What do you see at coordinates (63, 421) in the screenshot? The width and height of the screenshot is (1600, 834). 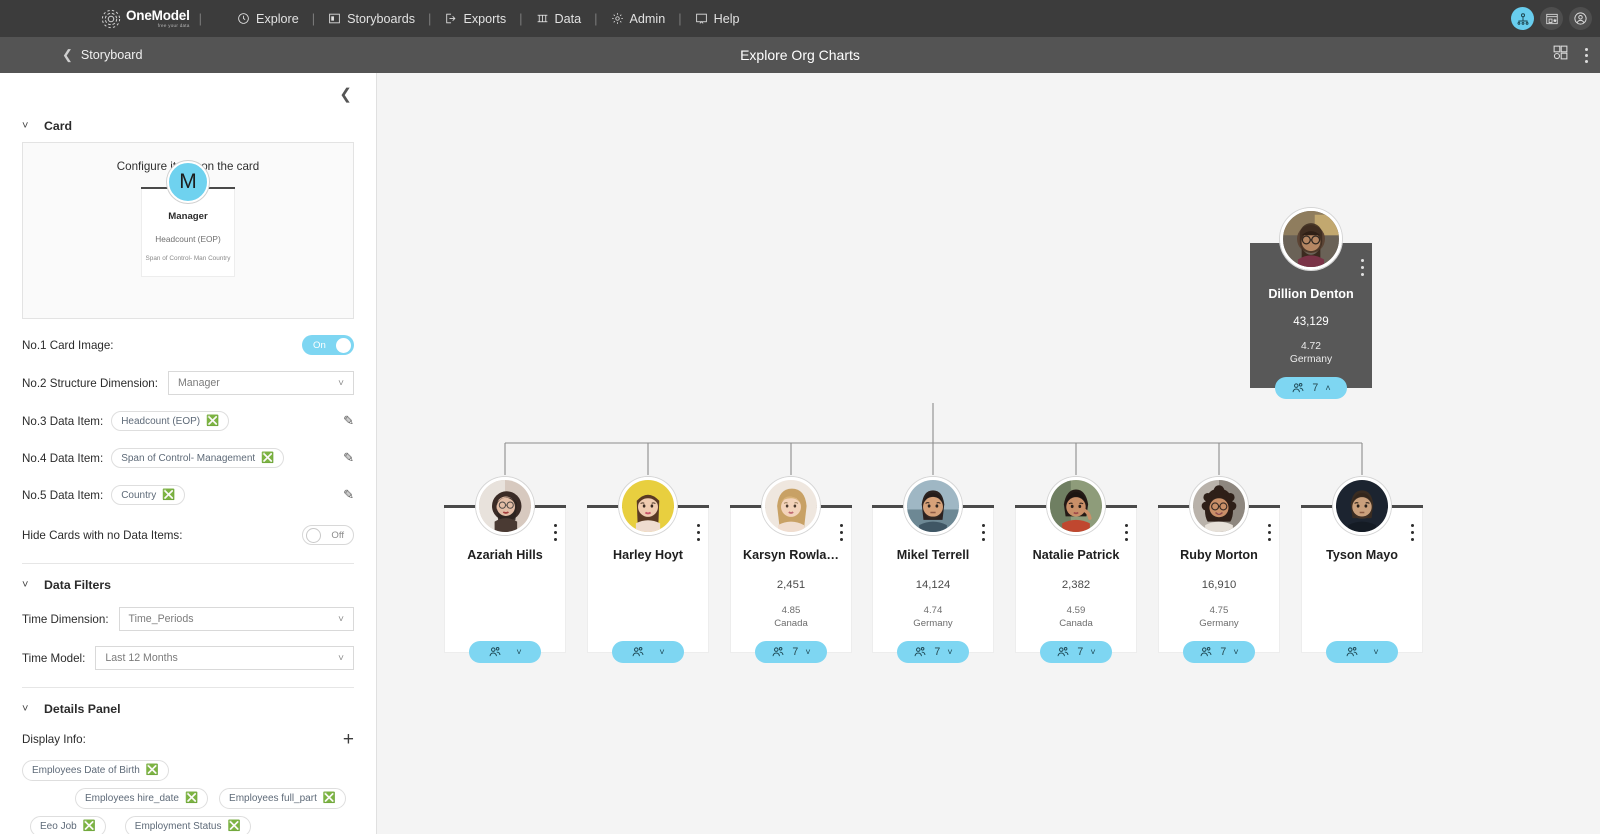 I see `label-data-item-3: No.3 Data Item:` at bounding box center [63, 421].